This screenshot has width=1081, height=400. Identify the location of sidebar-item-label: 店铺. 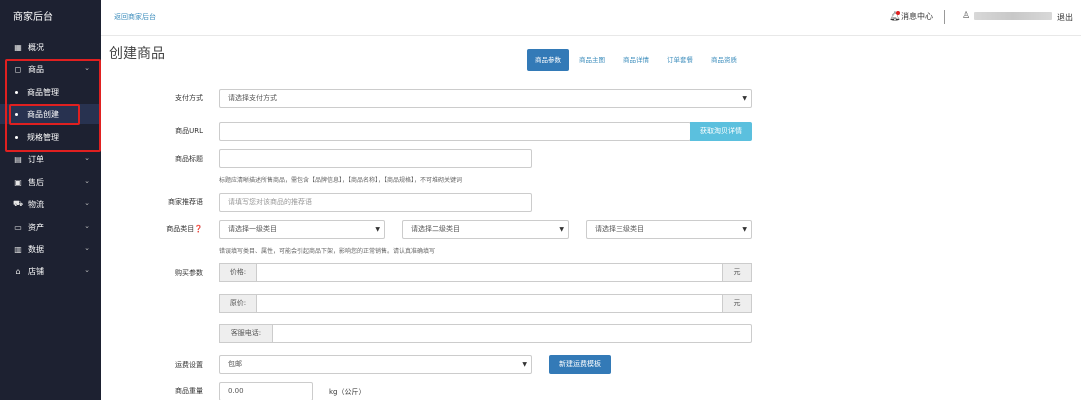
(36, 271).